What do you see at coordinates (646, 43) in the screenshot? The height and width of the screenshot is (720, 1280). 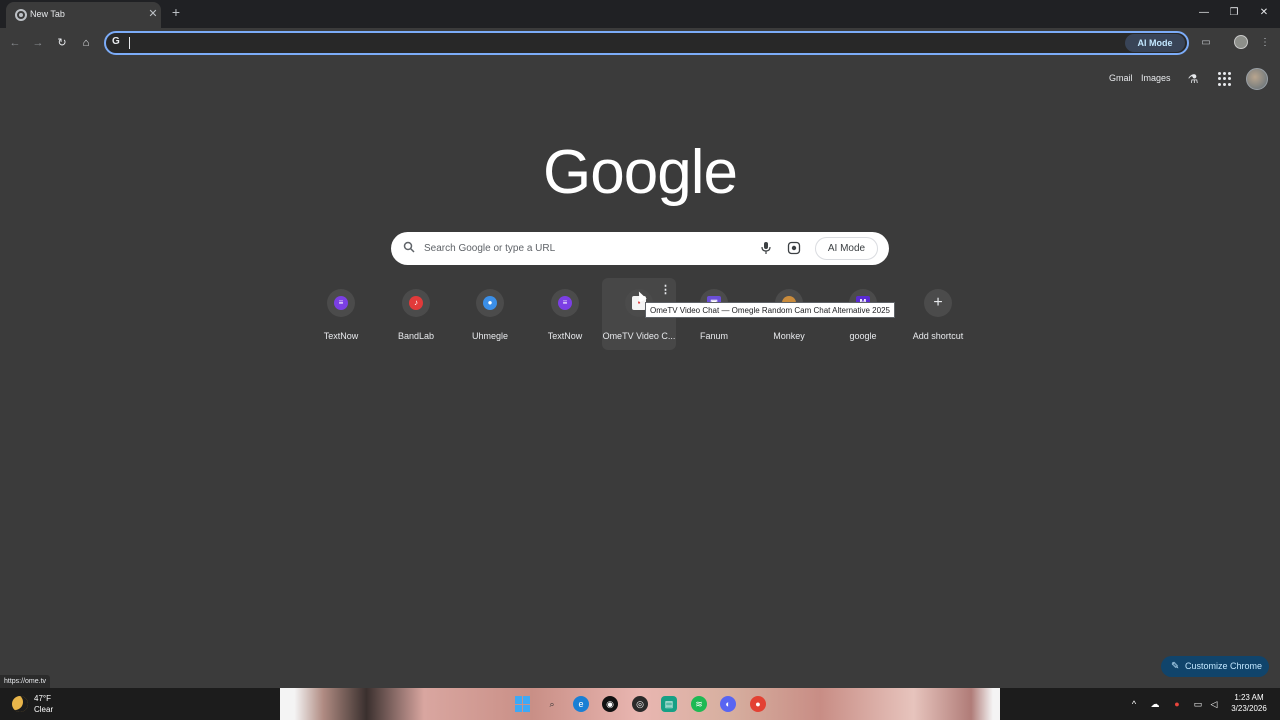 I see `omnibox: G AI Mode` at bounding box center [646, 43].